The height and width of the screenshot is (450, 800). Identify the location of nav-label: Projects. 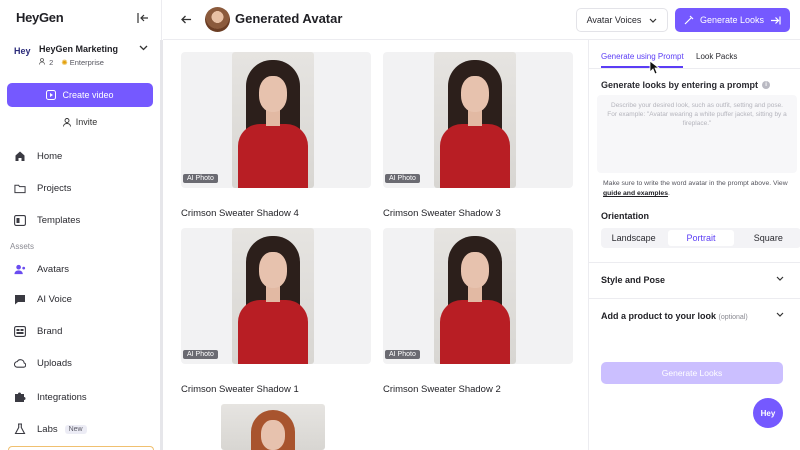
(54, 188).